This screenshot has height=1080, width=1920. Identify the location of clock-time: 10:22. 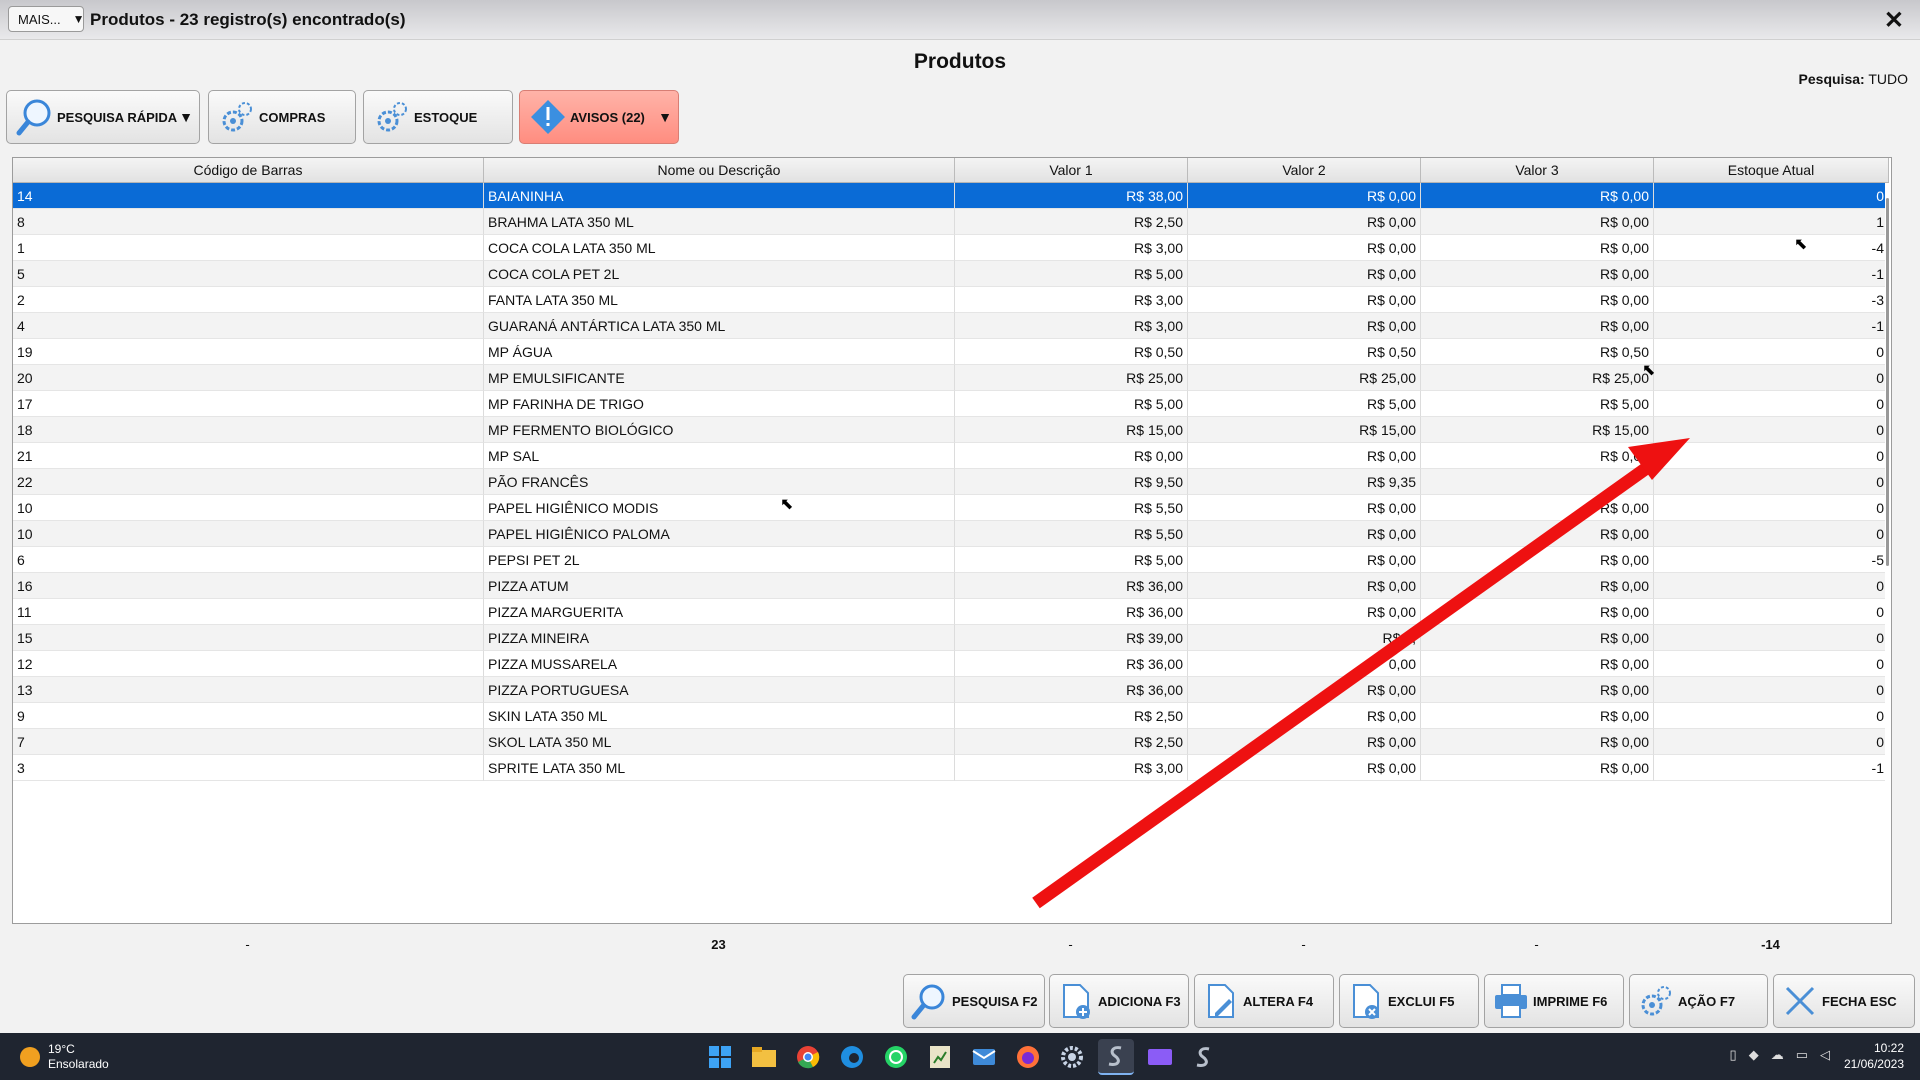
(1888, 1048).